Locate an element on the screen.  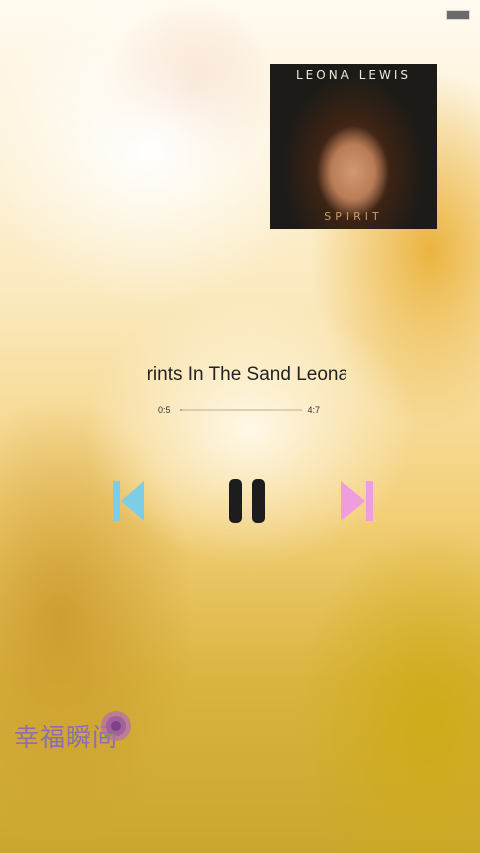
battery-icon is located at coordinates (458, 15).